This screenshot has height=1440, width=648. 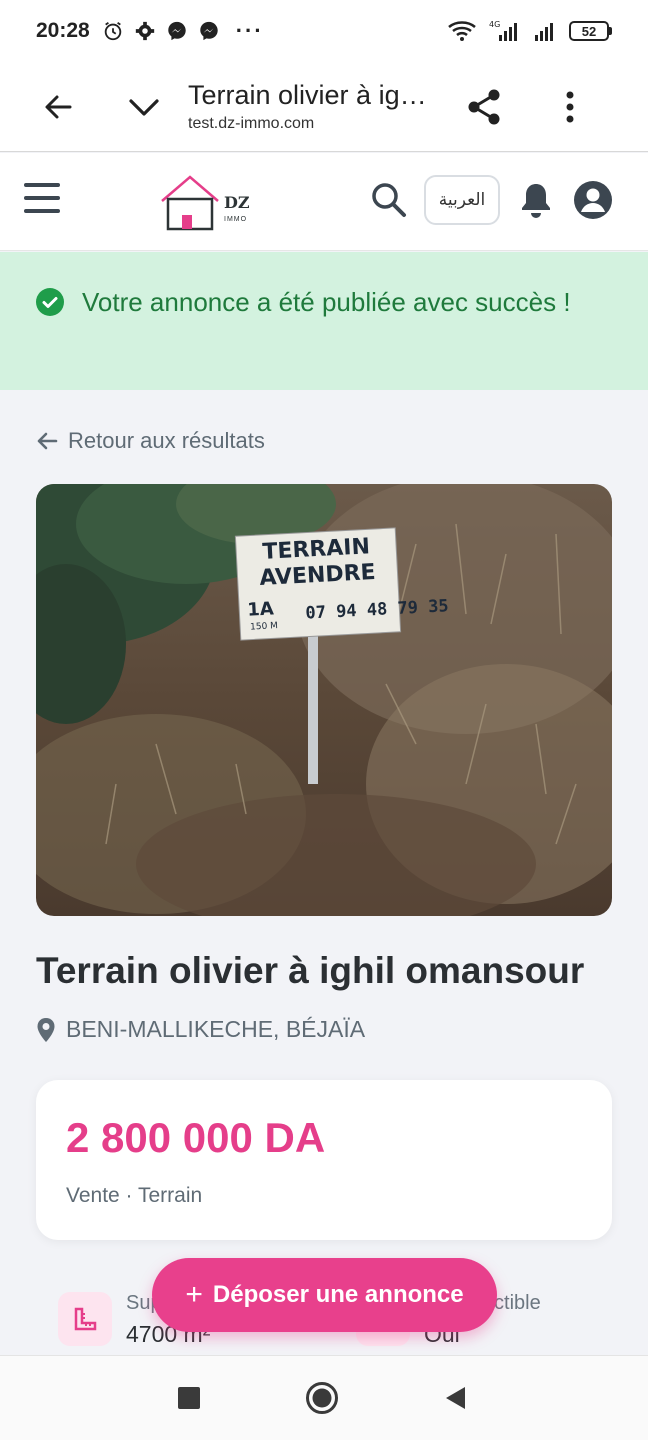 What do you see at coordinates (494, 24) in the screenshot?
I see `network-type-label: 4G` at bounding box center [494, 24].